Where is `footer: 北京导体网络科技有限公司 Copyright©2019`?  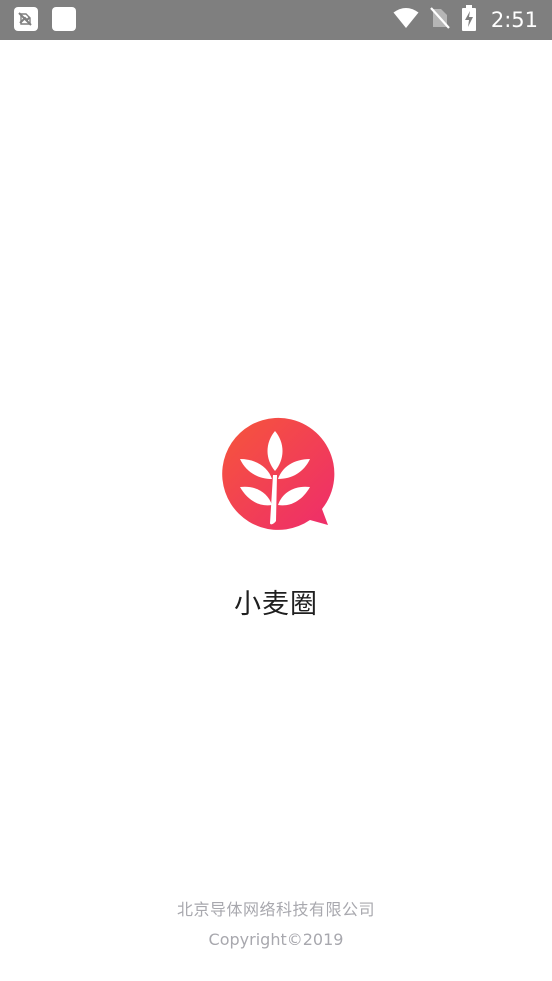 footer: 北京导体网络科技有限公司 Copyright©2019 is located at coordinates (276, 925).